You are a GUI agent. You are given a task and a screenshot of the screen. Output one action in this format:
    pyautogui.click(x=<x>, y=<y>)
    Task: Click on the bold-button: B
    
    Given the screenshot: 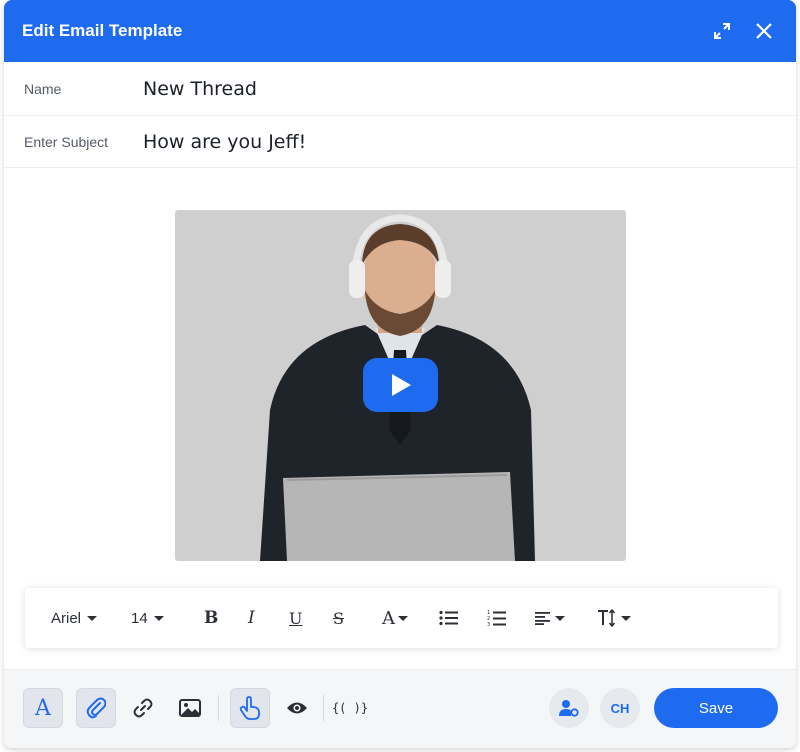 What is the action you would take?
    pyautogui.click(x=211, y=618)
    